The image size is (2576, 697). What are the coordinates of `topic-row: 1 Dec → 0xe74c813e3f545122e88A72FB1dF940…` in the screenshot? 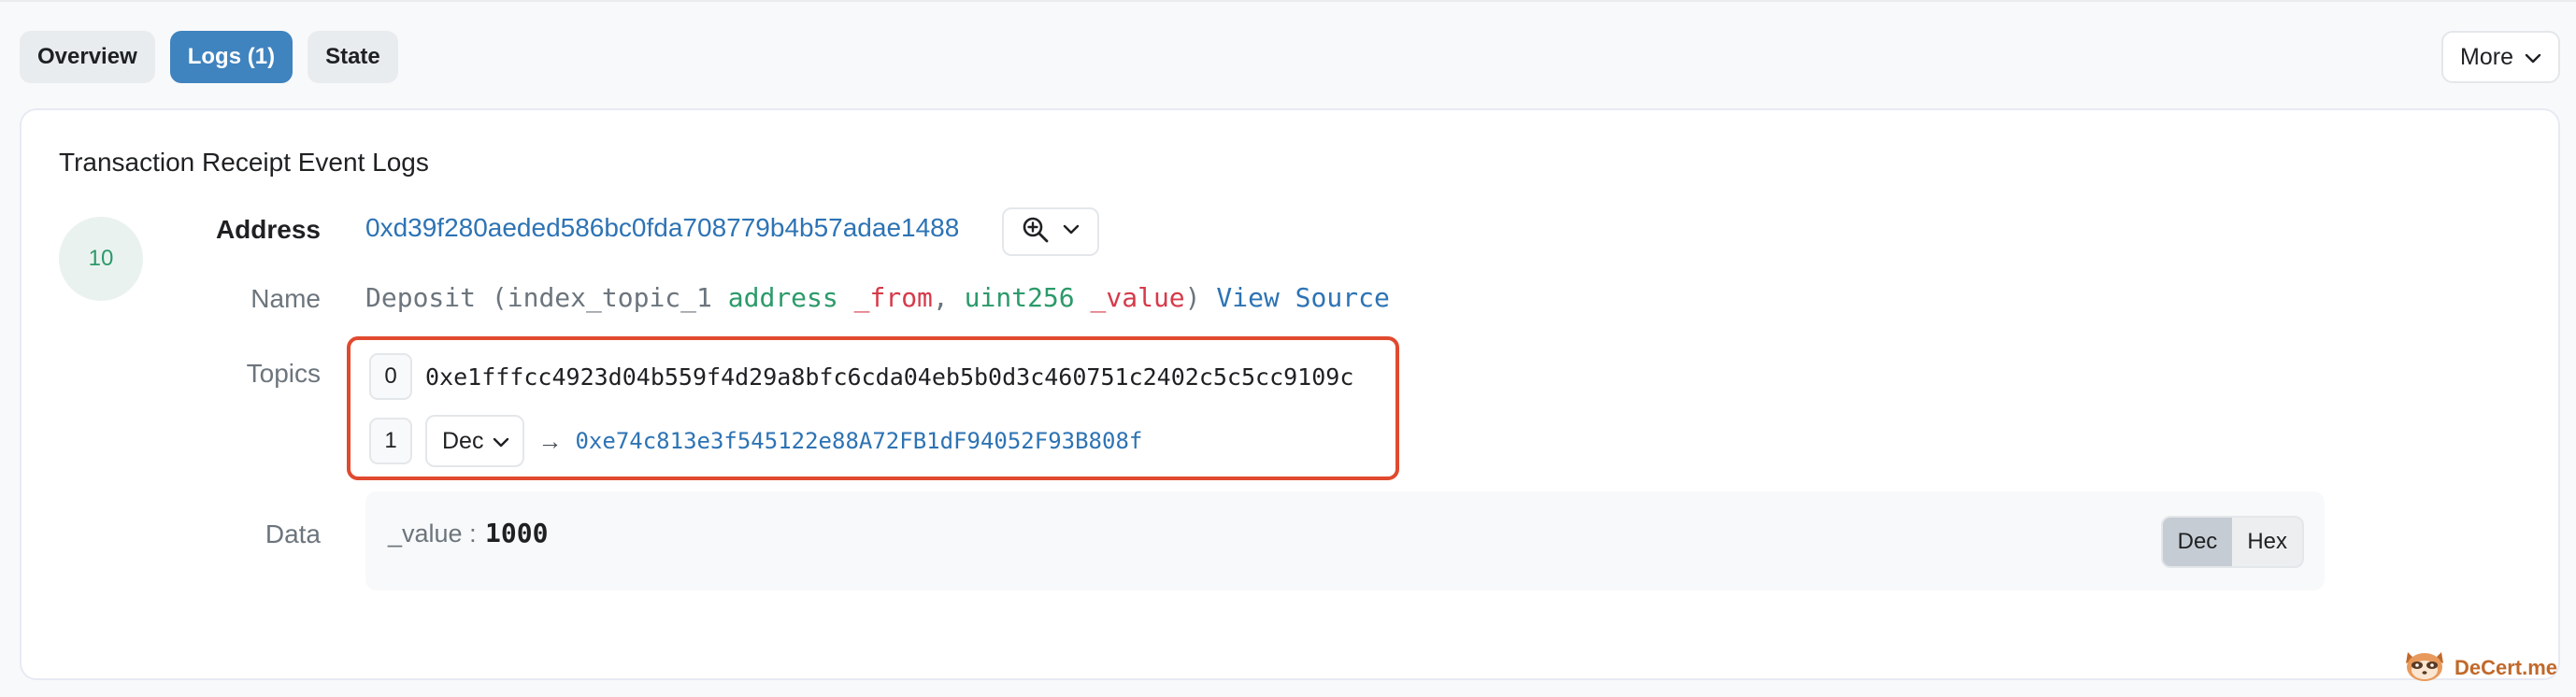 It's located at (755, 441).